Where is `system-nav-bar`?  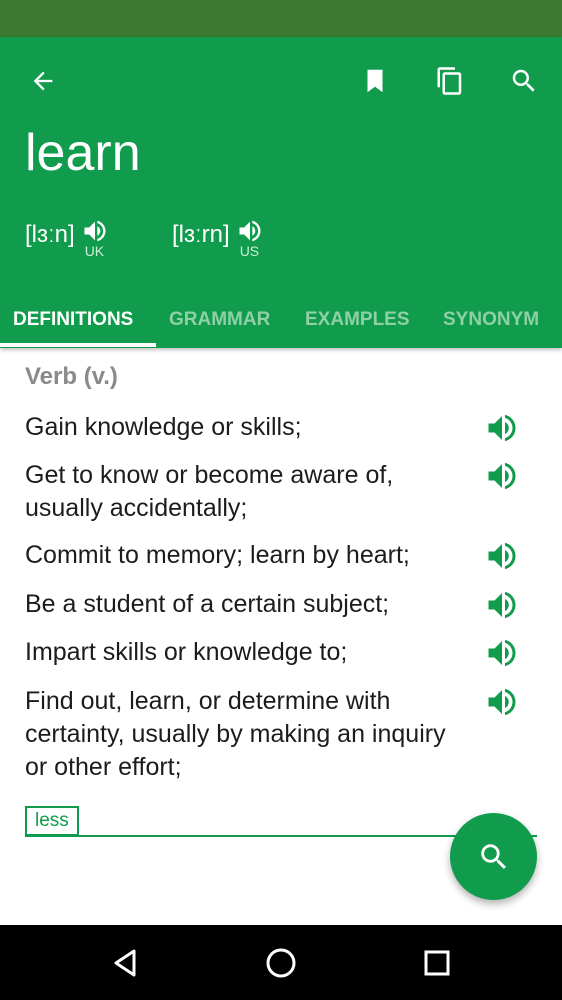
system-nav-bar is located at coordinates (281, 962).